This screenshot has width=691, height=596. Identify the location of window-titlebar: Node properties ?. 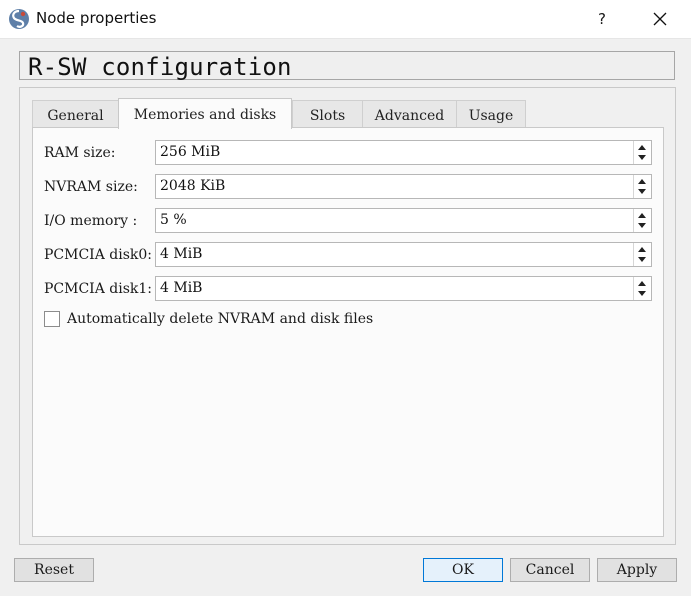
(345, 19).